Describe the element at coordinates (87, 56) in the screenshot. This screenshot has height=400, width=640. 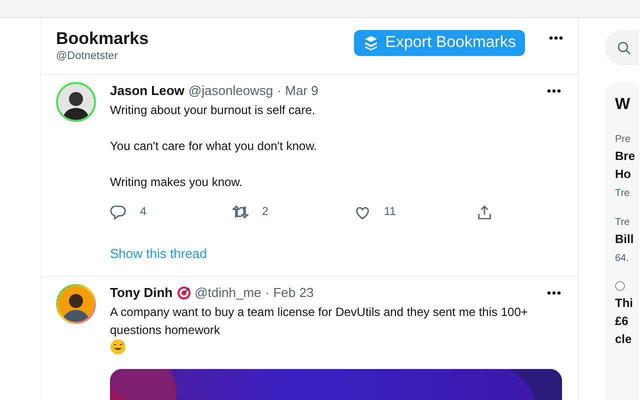
I see `user-handle: @Dotnetster` at that location.